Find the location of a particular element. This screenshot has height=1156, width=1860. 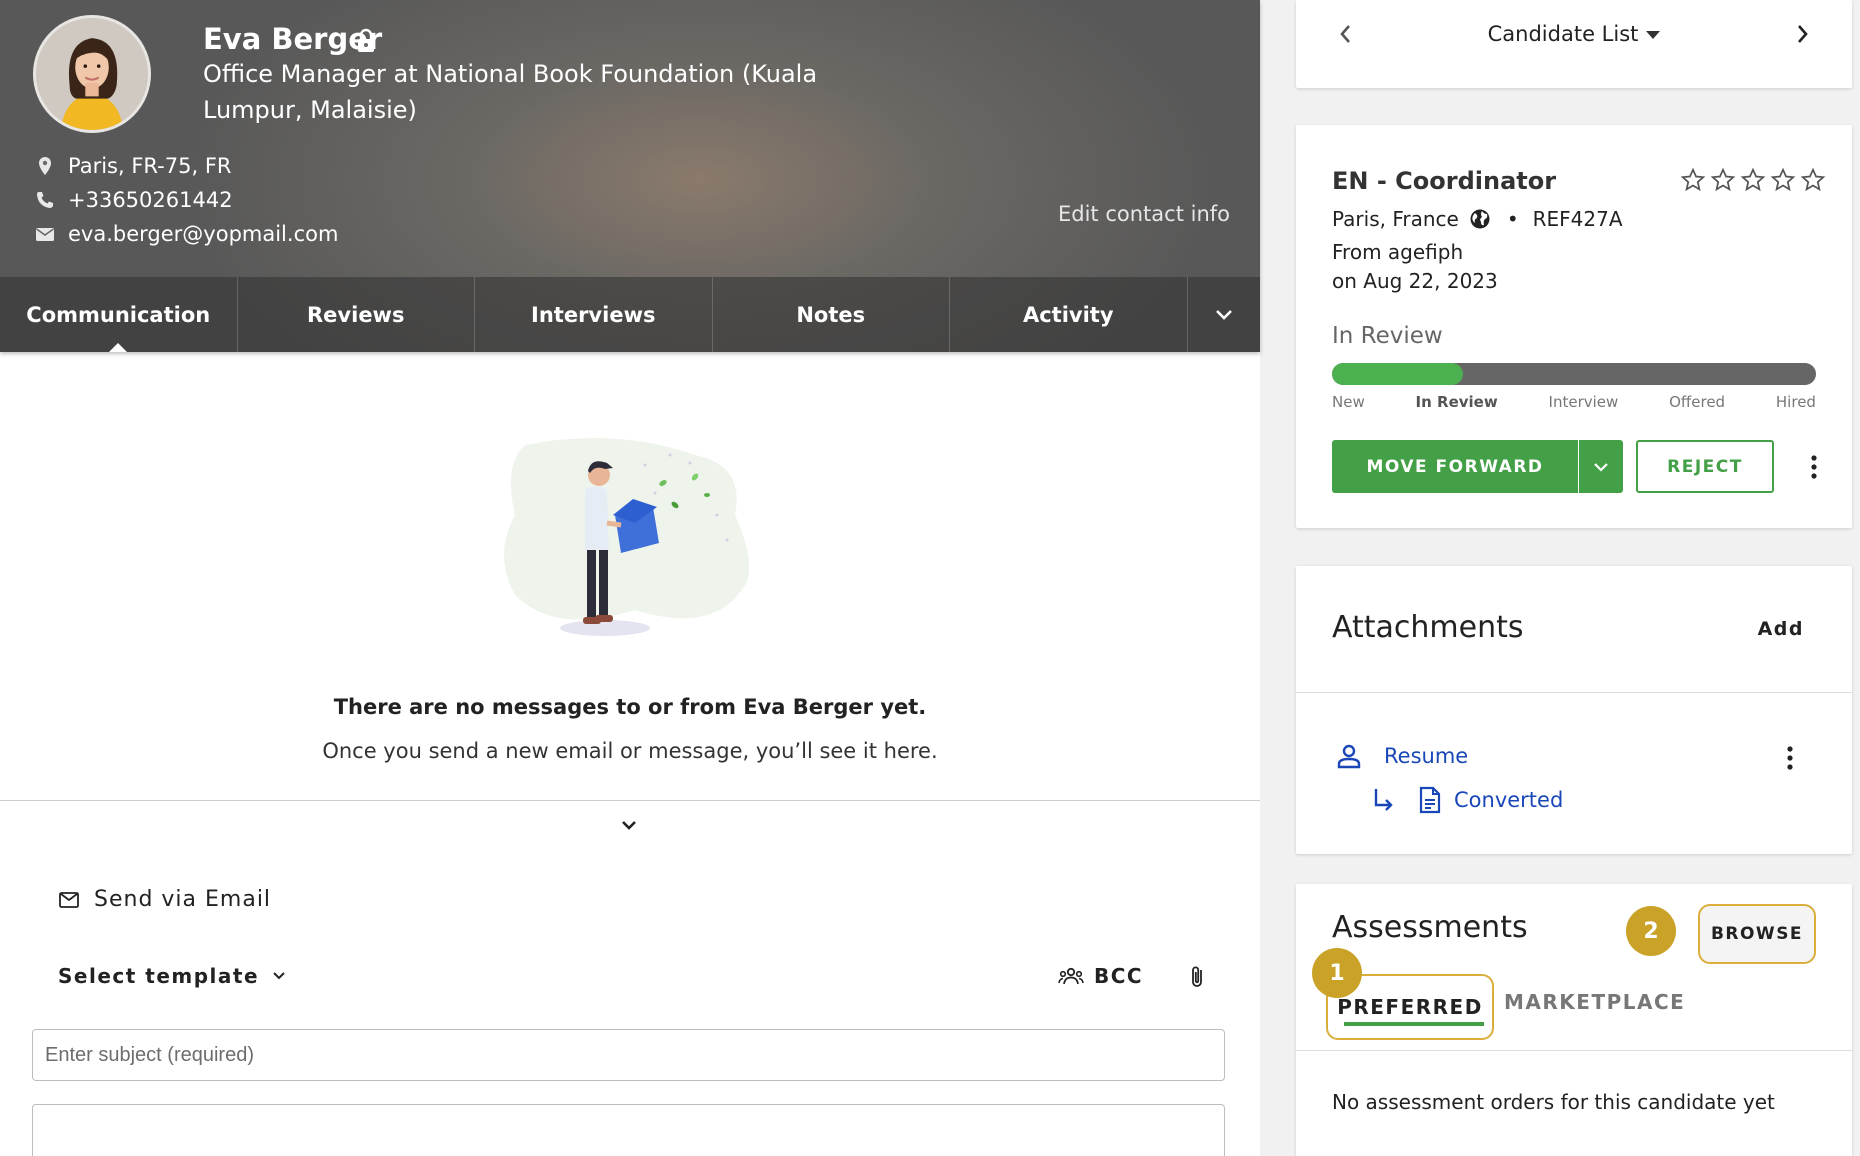

current-stage-label: In Review is located at coordinates (1387, 336).